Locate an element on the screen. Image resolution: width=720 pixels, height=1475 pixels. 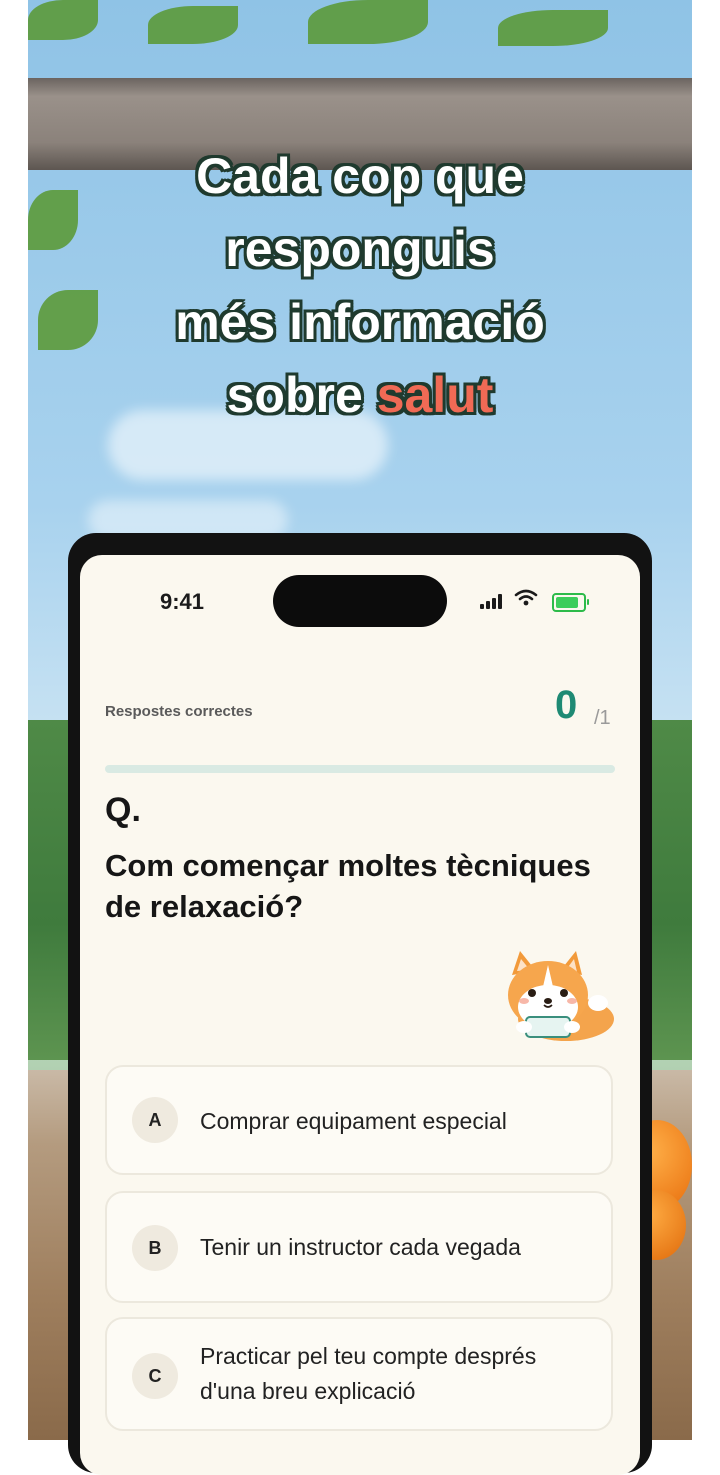
correct-answer-count: 0 is located at coordinates (566, 705).